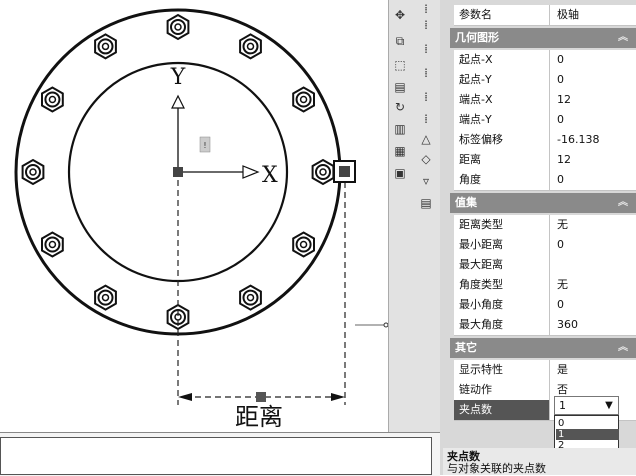 This screenshot has height=476, width=636. Describe the element at coordinates (502, 390) in the screenshot. I see `property-key: 链动作` at that location.